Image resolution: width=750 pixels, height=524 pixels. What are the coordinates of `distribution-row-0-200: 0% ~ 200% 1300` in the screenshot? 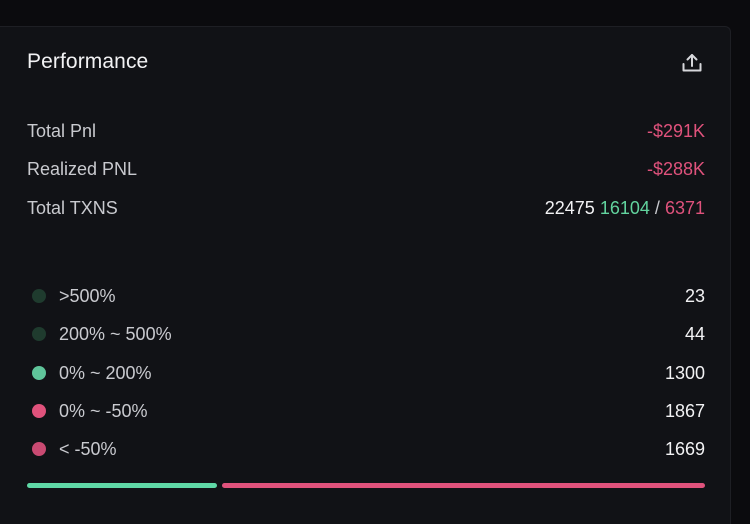 It's located at (368, 373).